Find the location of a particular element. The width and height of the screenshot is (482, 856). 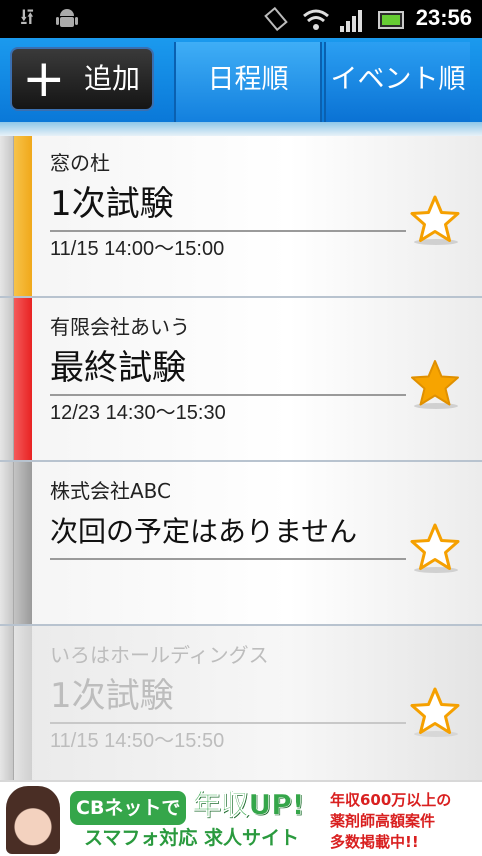

ad-headline-row: CBネットで 年収UP! is located at coordinates (187, 806).